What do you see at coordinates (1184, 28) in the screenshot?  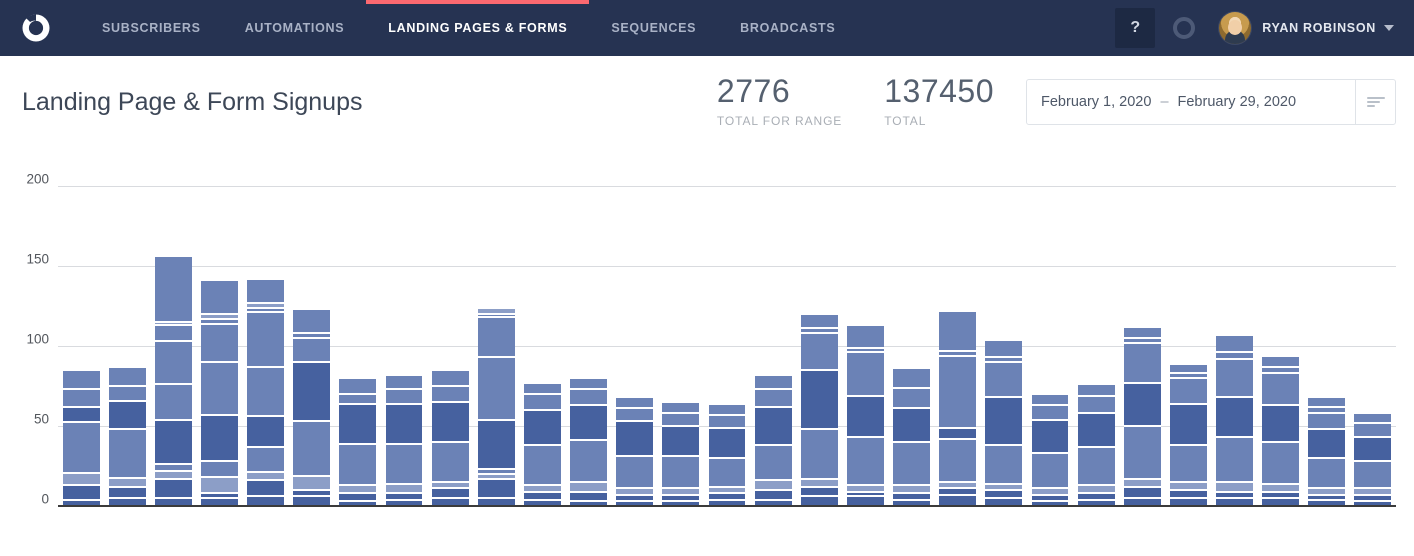 I see `ring-icon` at bounding box center [1184, 28].